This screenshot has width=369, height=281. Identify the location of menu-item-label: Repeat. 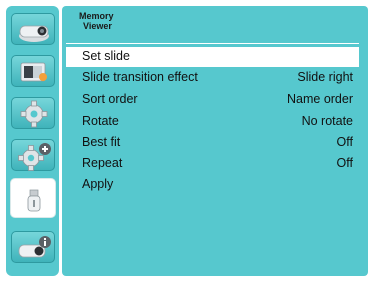
(102, 163).